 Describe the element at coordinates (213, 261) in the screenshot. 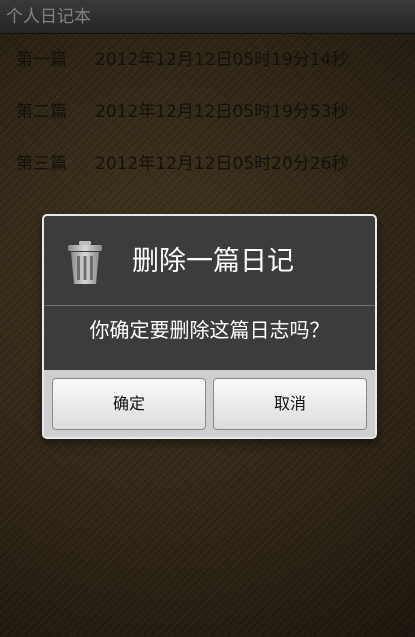

I see `dialog-title: 删除一篇日记` at that location.